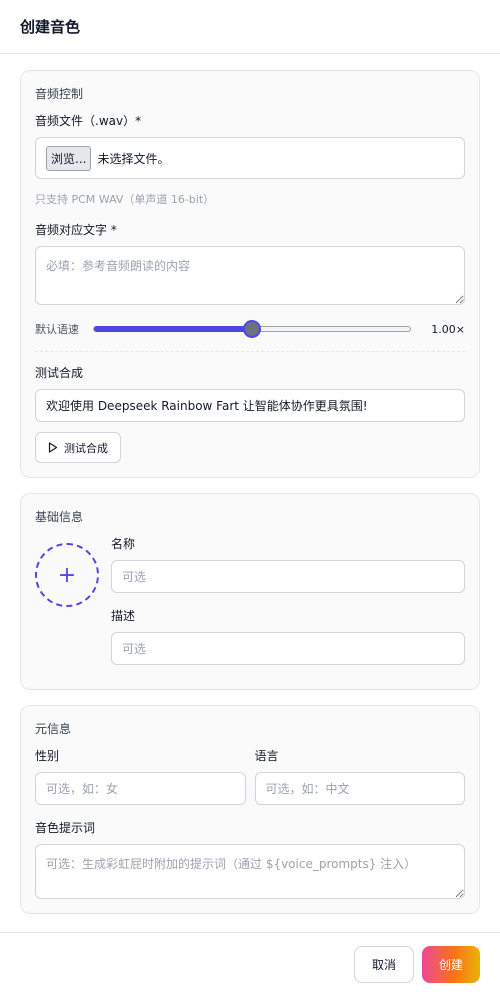 This screenshot has width=500, height=995. Describe the element at coordinates (448, 329) in the screenshot. I see `speed-value: 1.00×` at that location.